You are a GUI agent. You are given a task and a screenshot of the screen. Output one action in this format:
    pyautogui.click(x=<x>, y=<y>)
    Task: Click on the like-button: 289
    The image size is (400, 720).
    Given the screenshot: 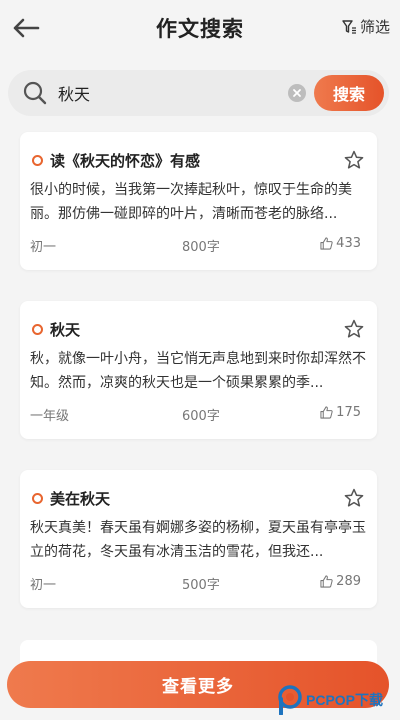 What is the action you would take?
    pyautogui.click(x=340, y=581)
    